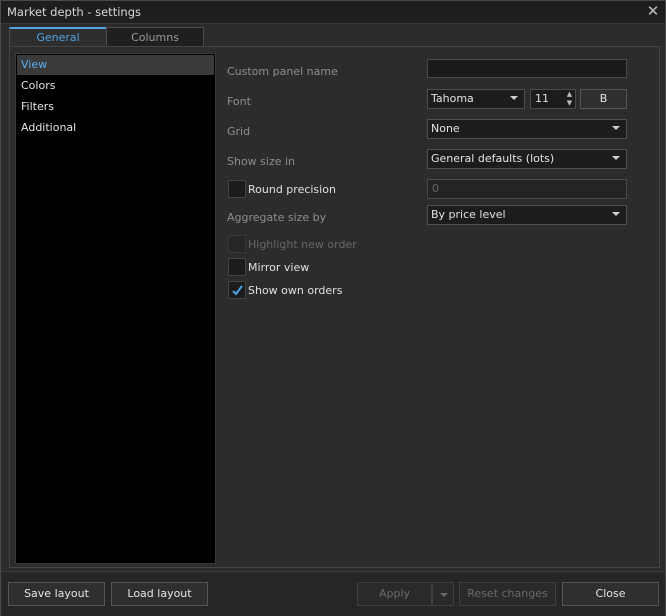  Describe the element at coordinates (237, 244) in the screenshot. I see `highlight-new-order-checkbox` at that location.